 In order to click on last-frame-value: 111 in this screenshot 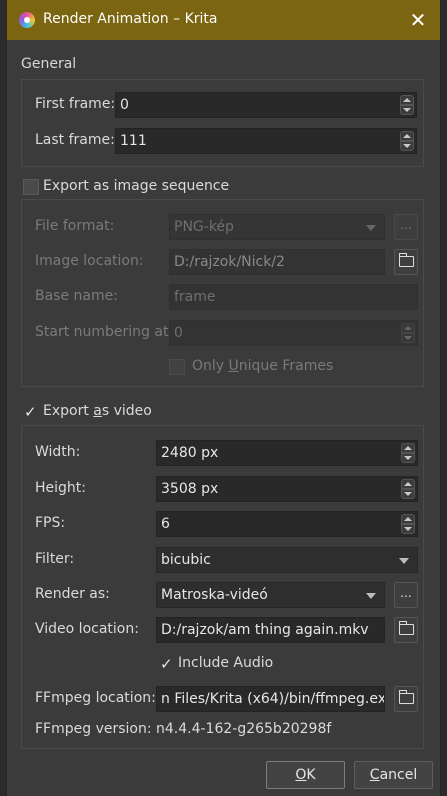, I will do `click(133, 141)`.